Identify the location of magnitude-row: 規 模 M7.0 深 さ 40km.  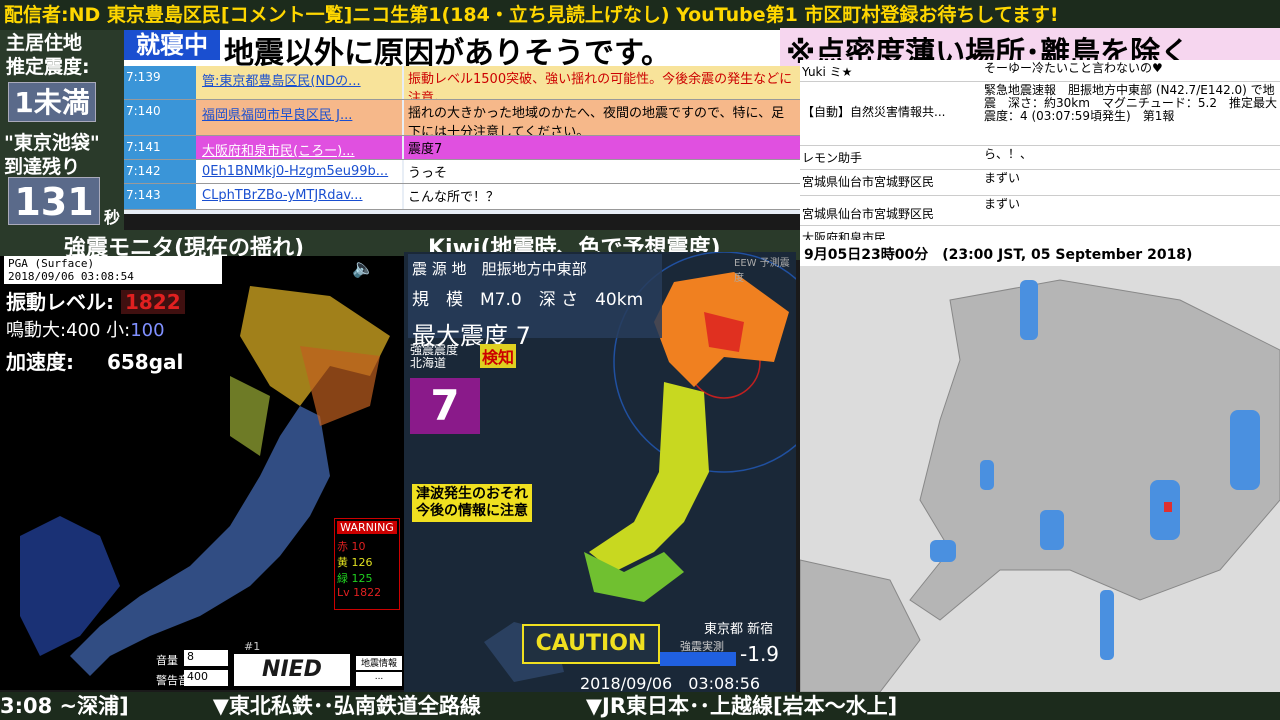
(535, 297).